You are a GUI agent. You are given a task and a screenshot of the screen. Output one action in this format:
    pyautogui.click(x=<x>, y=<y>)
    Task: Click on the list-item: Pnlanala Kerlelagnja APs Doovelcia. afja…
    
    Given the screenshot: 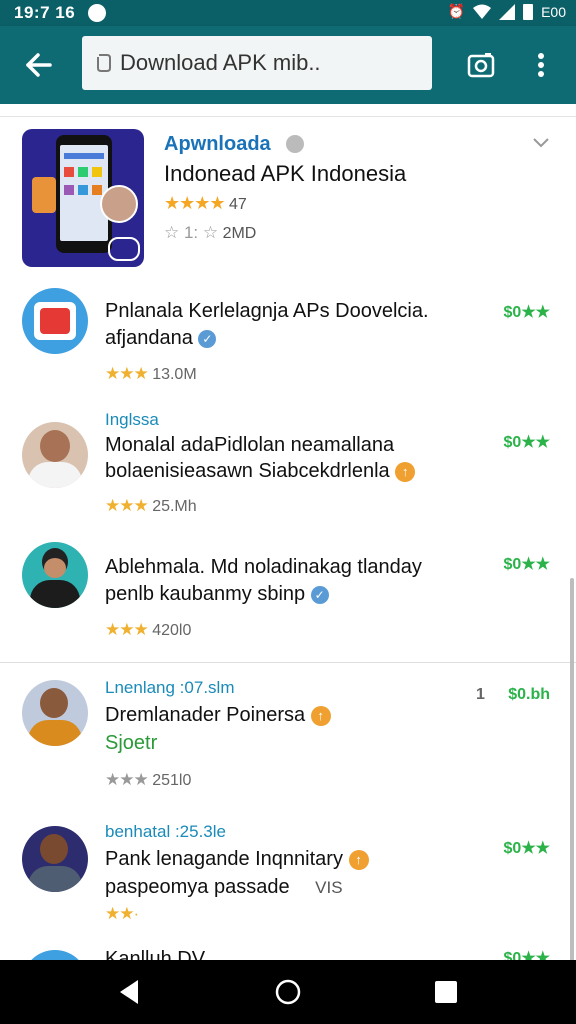 What is the action you would take?
    pyautogui.click(x=288, y=336)
    